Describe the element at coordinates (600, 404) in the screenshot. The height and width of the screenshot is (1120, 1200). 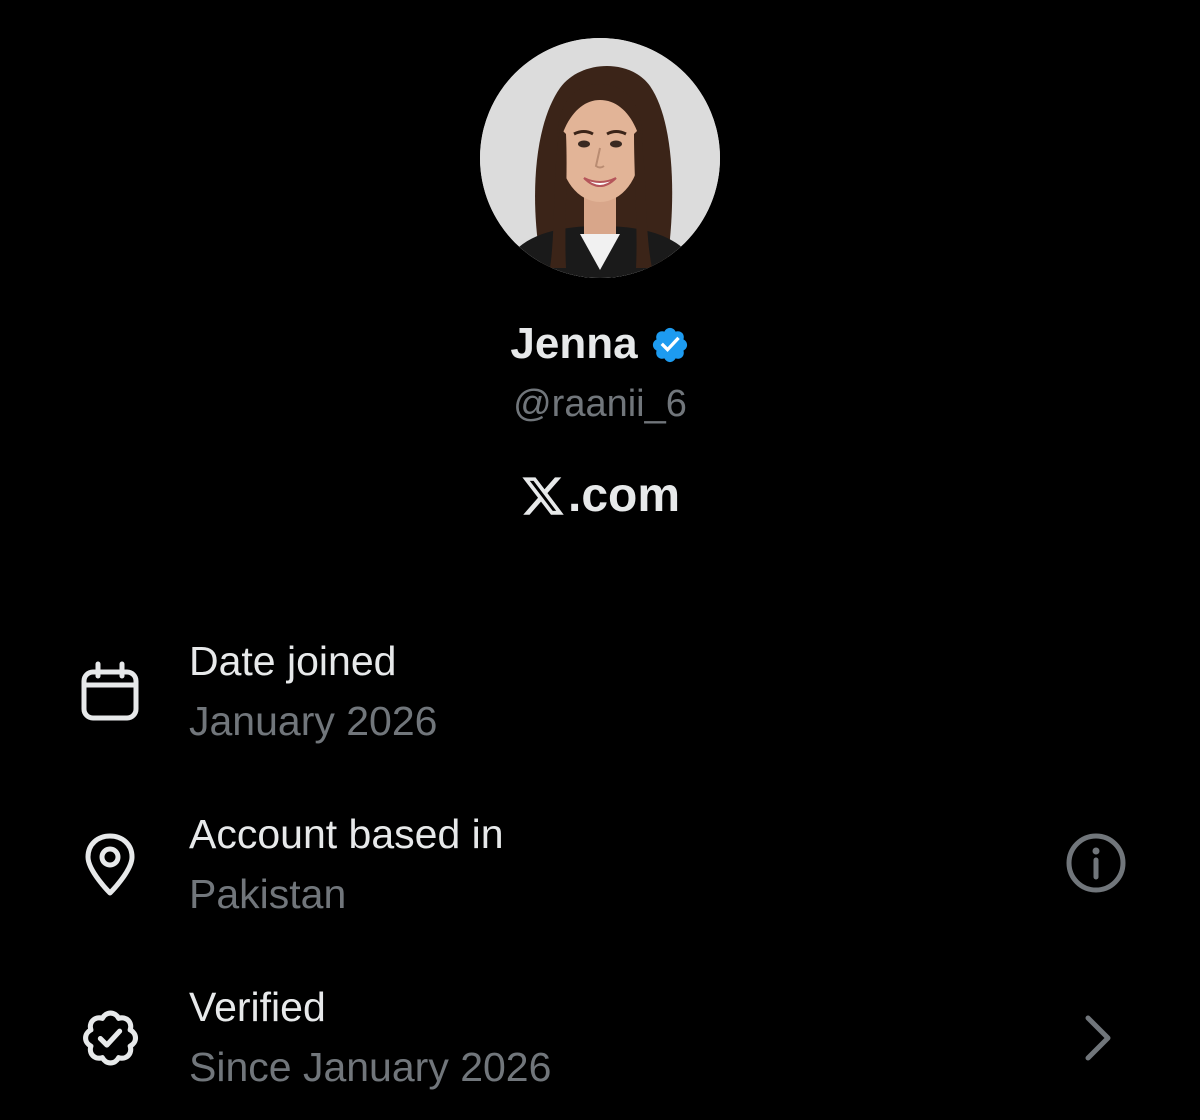
I see `username-handle: @raanii_6` at that location.